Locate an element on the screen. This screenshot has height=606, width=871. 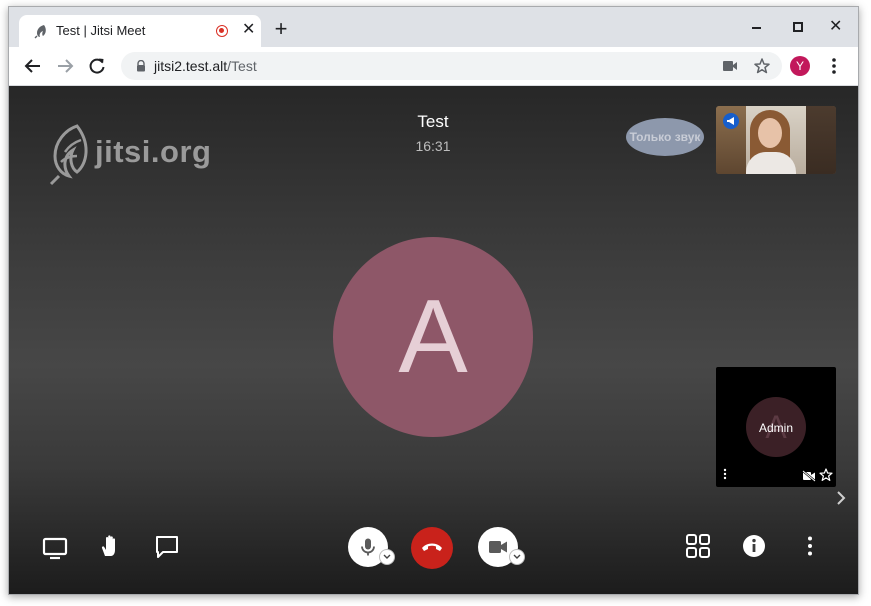
local-video-thumbnail is located at coordinates (776, 140).